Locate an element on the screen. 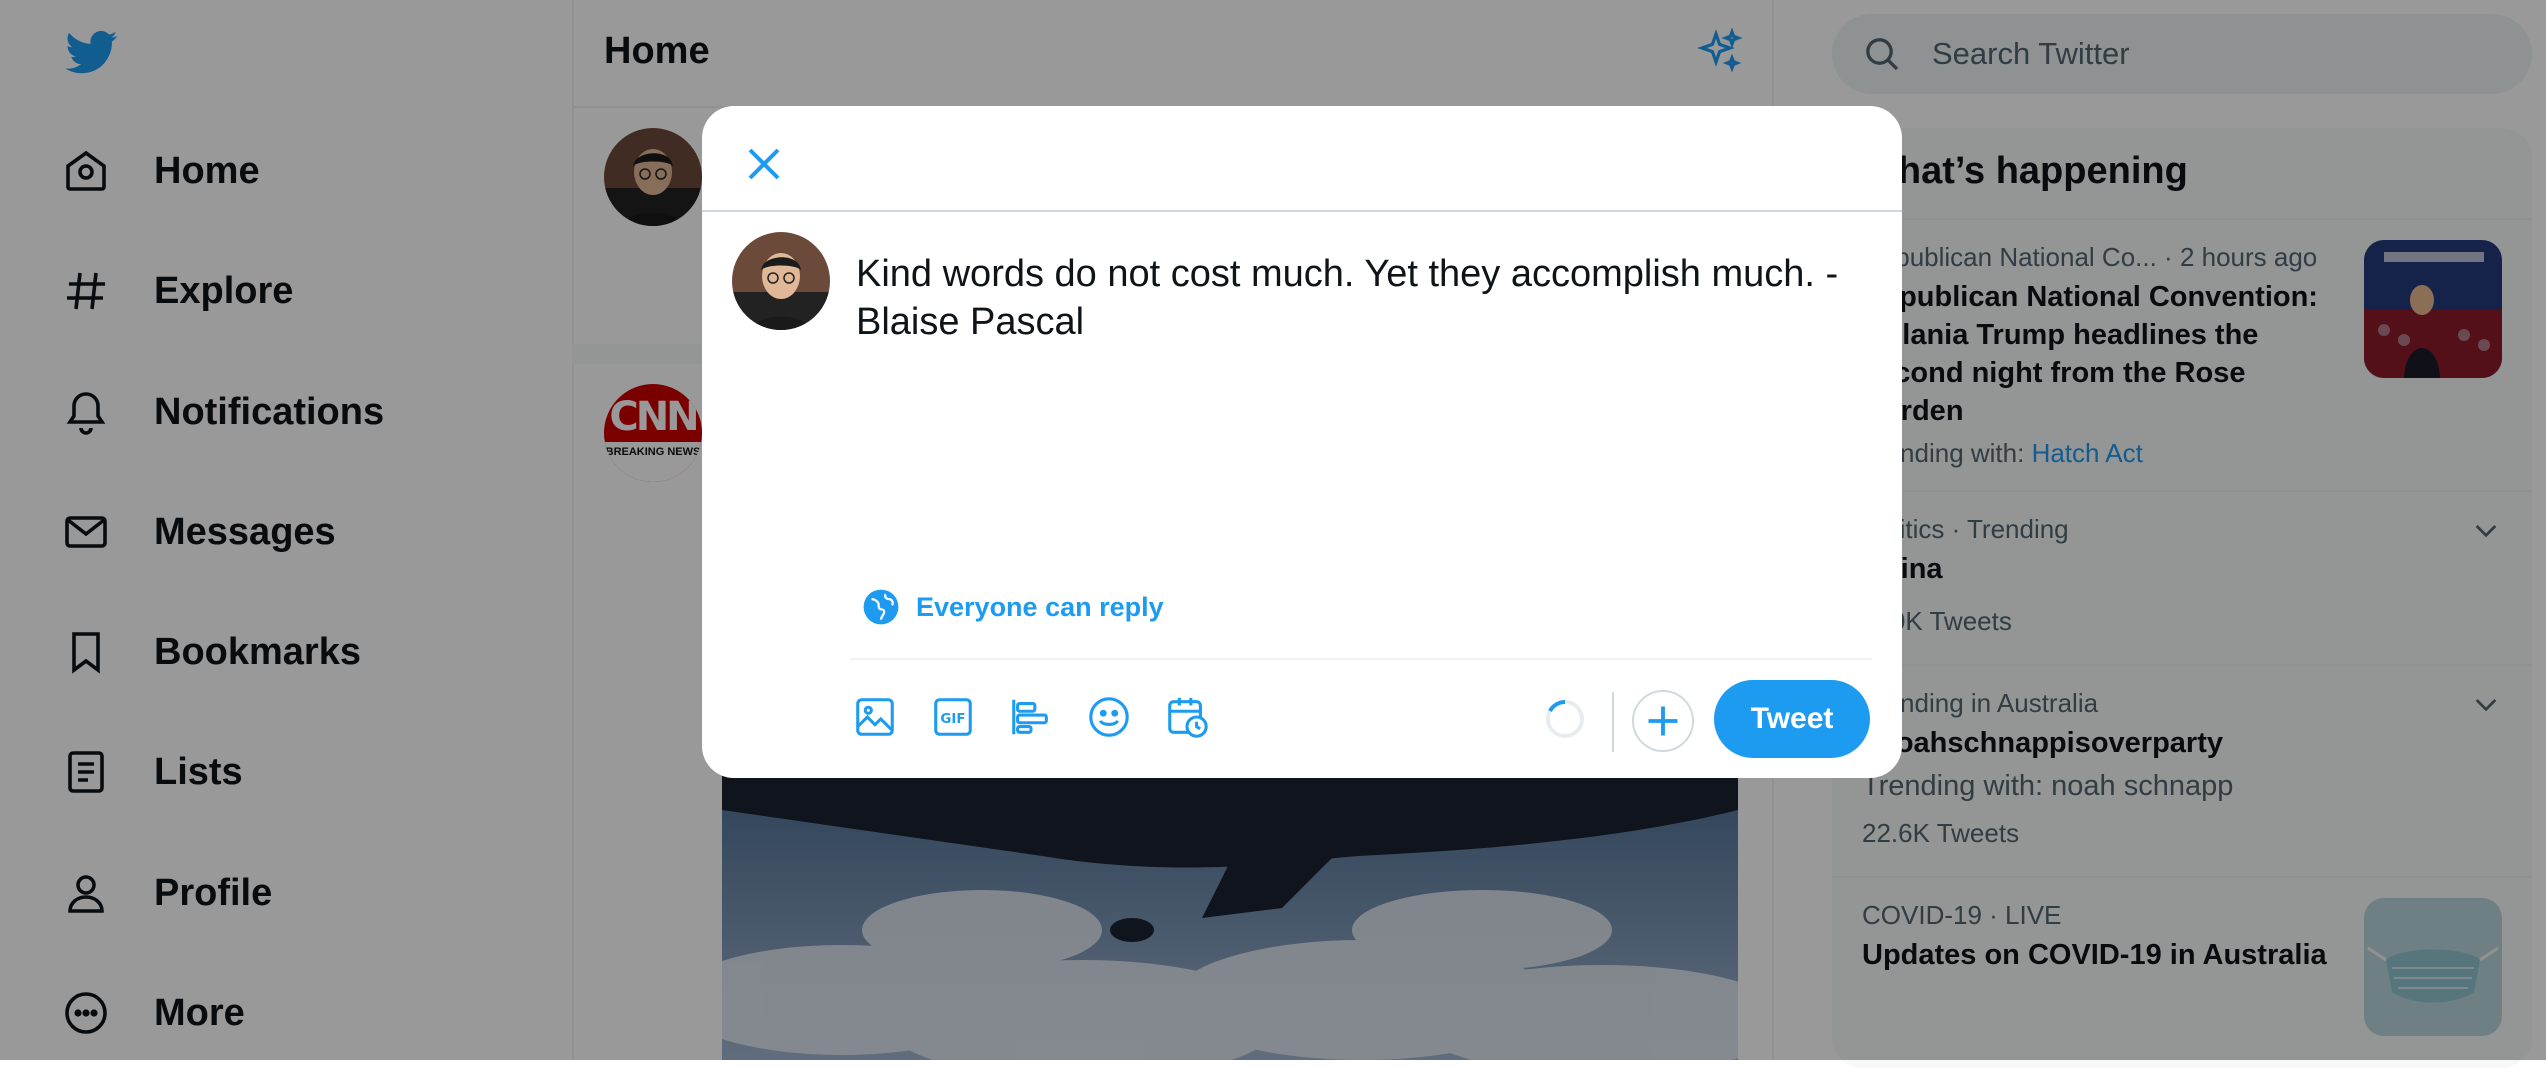 Image resolution: width=2546 pixels, height=1068 pixels. emoji-icon is located at coordinates (1109, 717).